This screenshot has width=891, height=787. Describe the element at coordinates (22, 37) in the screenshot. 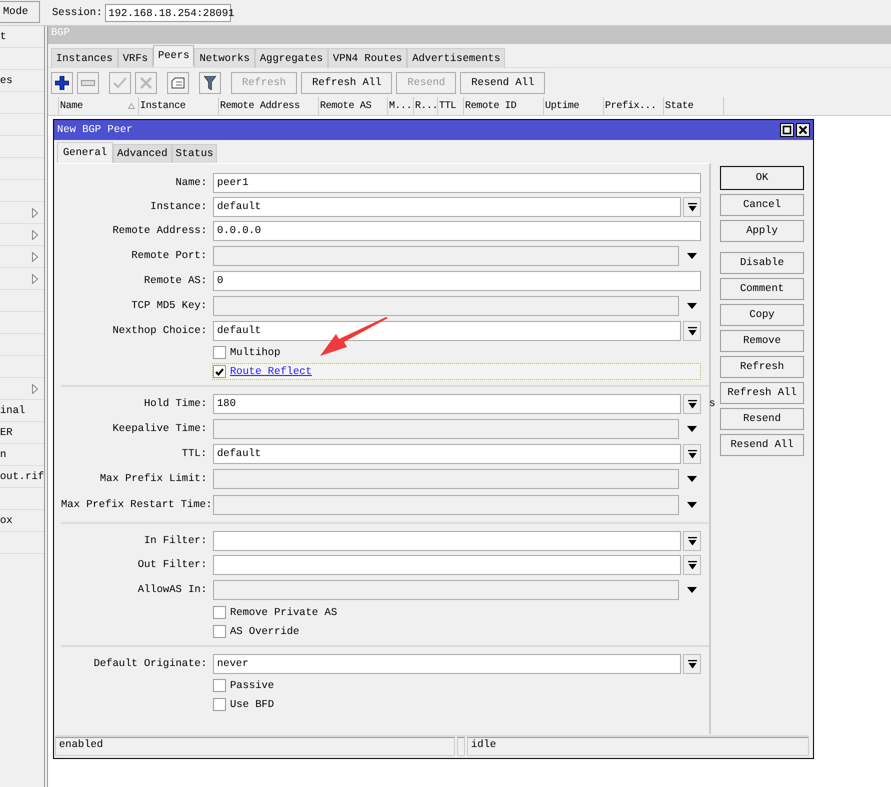

I see `sidebar-item: t` at that location.